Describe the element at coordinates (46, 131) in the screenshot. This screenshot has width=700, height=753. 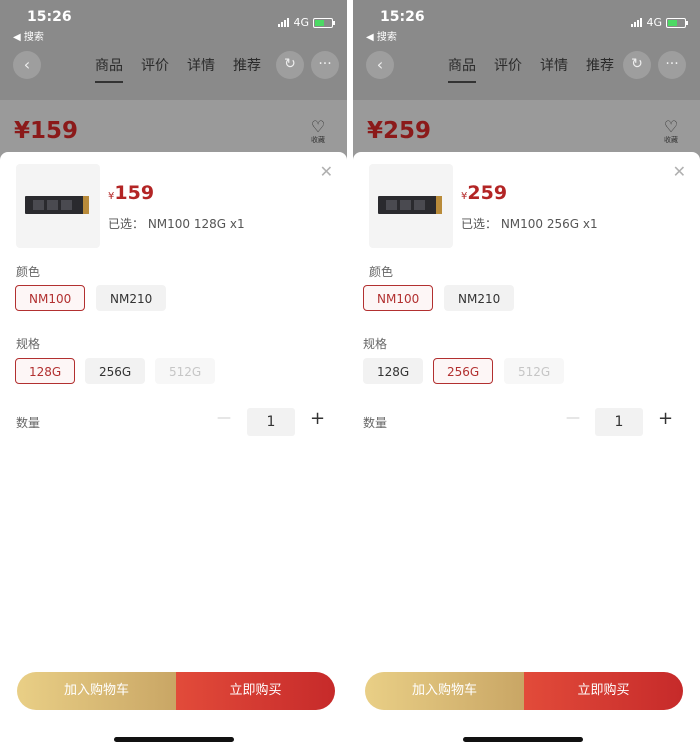
I see `background-price: ¥159` at that location.